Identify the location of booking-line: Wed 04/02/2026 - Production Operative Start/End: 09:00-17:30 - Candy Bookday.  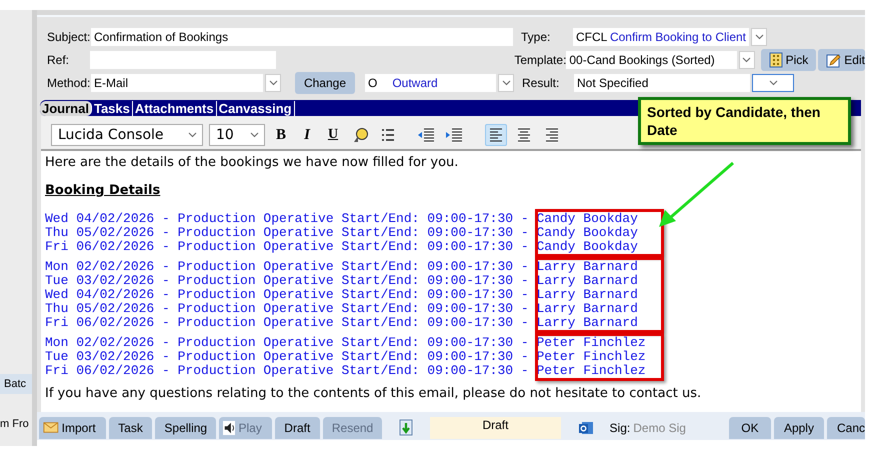
(341, 219).